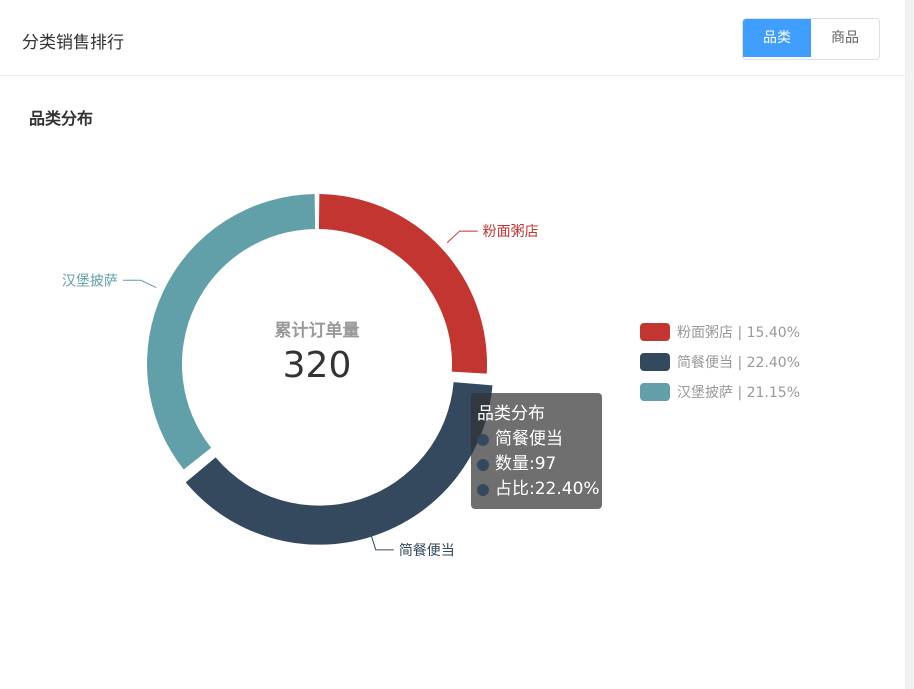  I want to click on tooltip-count: 数量:97, so click(526, 464).